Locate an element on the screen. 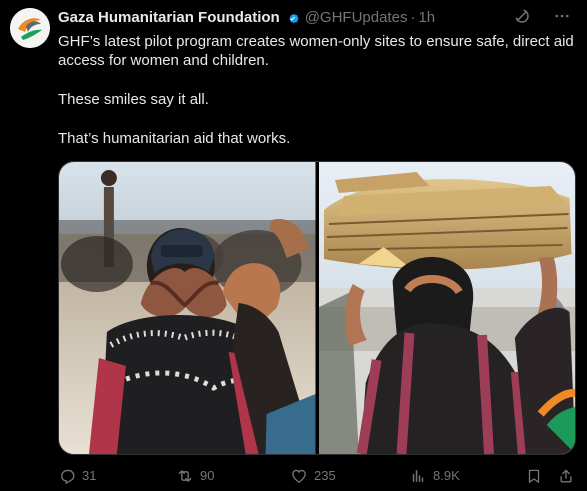 This screenshot has width=587, height=491. verified-badge-icon is located at coordinates (292, 18).